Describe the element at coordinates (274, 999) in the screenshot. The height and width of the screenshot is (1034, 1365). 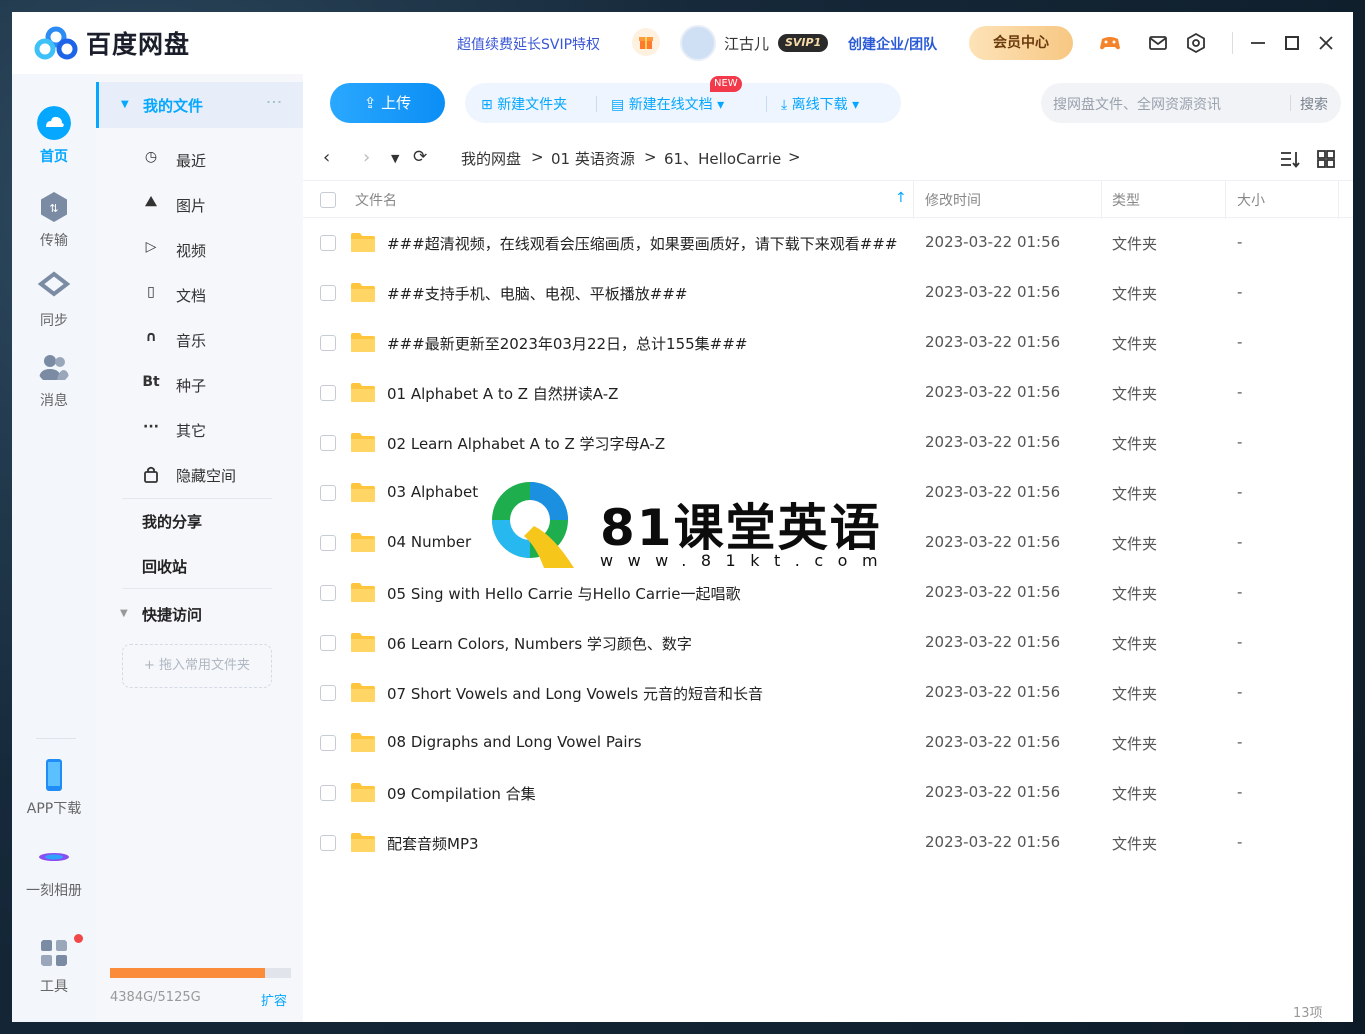
I see `expand-storage-link: 扩容` at that location.